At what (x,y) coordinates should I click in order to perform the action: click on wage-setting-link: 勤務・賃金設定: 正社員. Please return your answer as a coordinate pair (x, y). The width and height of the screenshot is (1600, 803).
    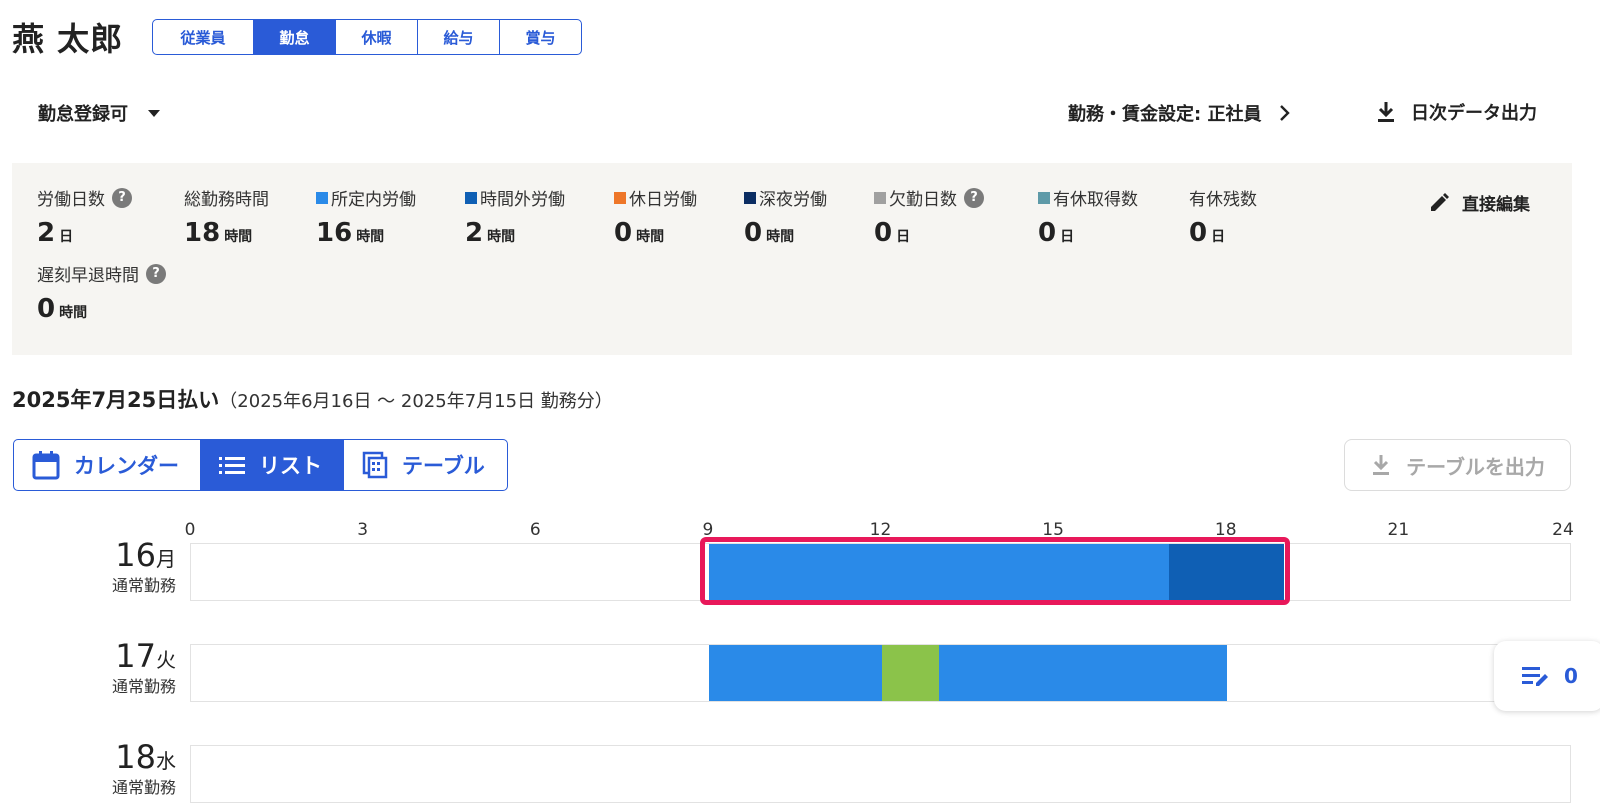
    Looking at the image, I should click on (1179, 113).